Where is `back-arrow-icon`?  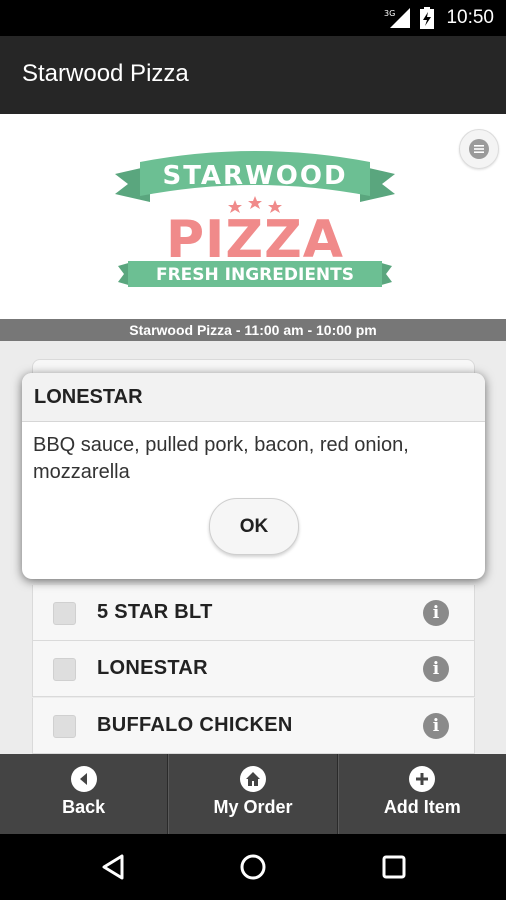
back-arrow-icon is located at coordinates (83, 779).